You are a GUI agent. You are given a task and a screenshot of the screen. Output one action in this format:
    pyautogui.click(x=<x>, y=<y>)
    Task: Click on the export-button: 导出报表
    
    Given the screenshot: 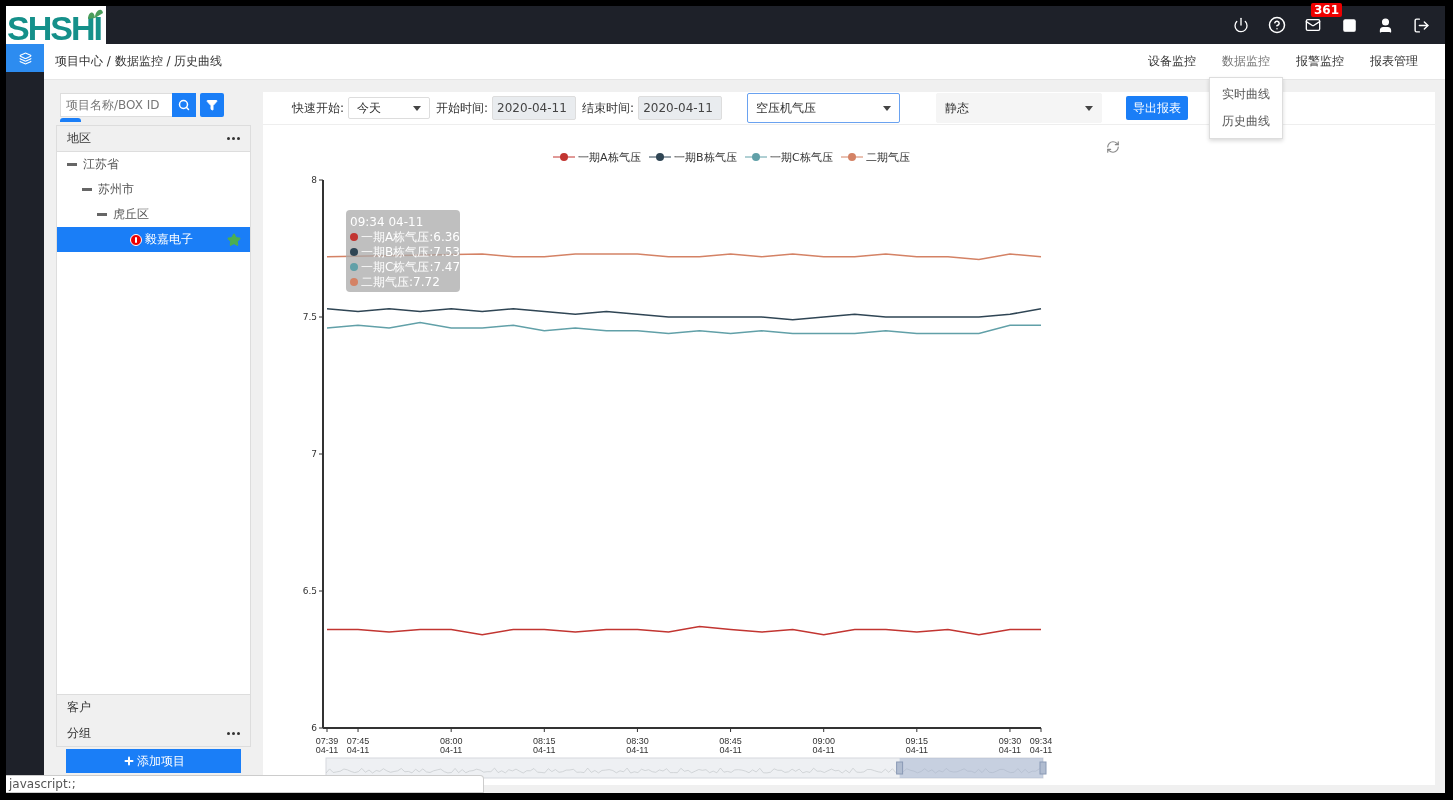 What is the action you would take?
    pyautogui.click(x=1157, y=108)
    